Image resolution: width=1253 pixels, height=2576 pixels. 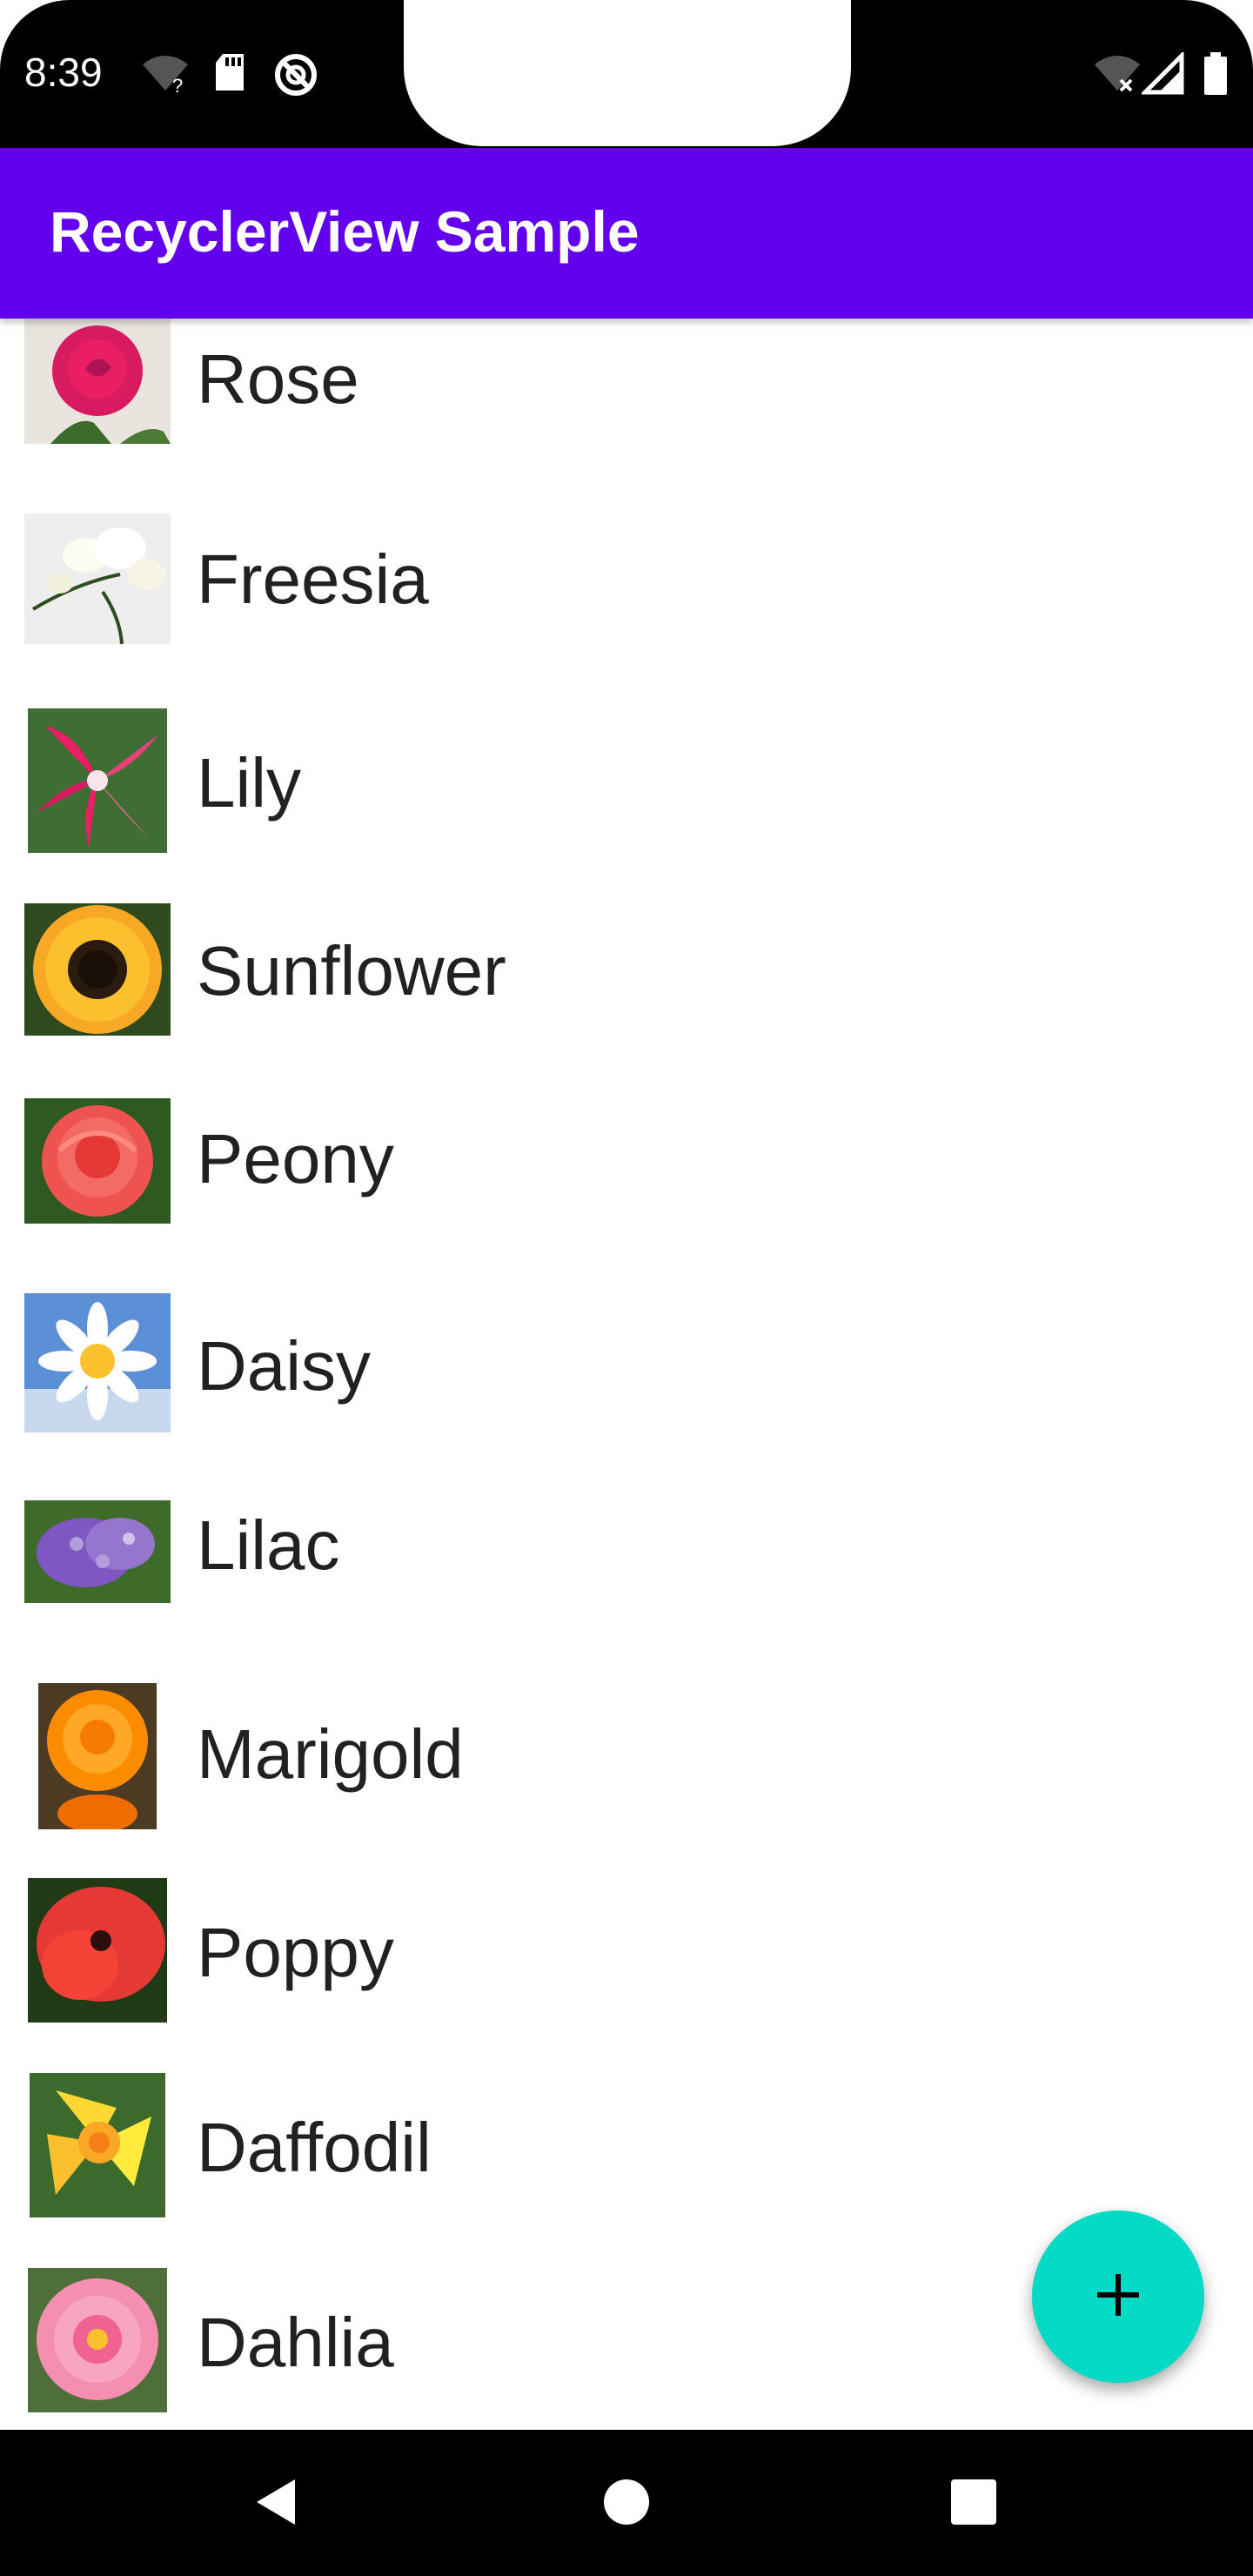 I want to click on recents-button, so click(x=974, y=2504).